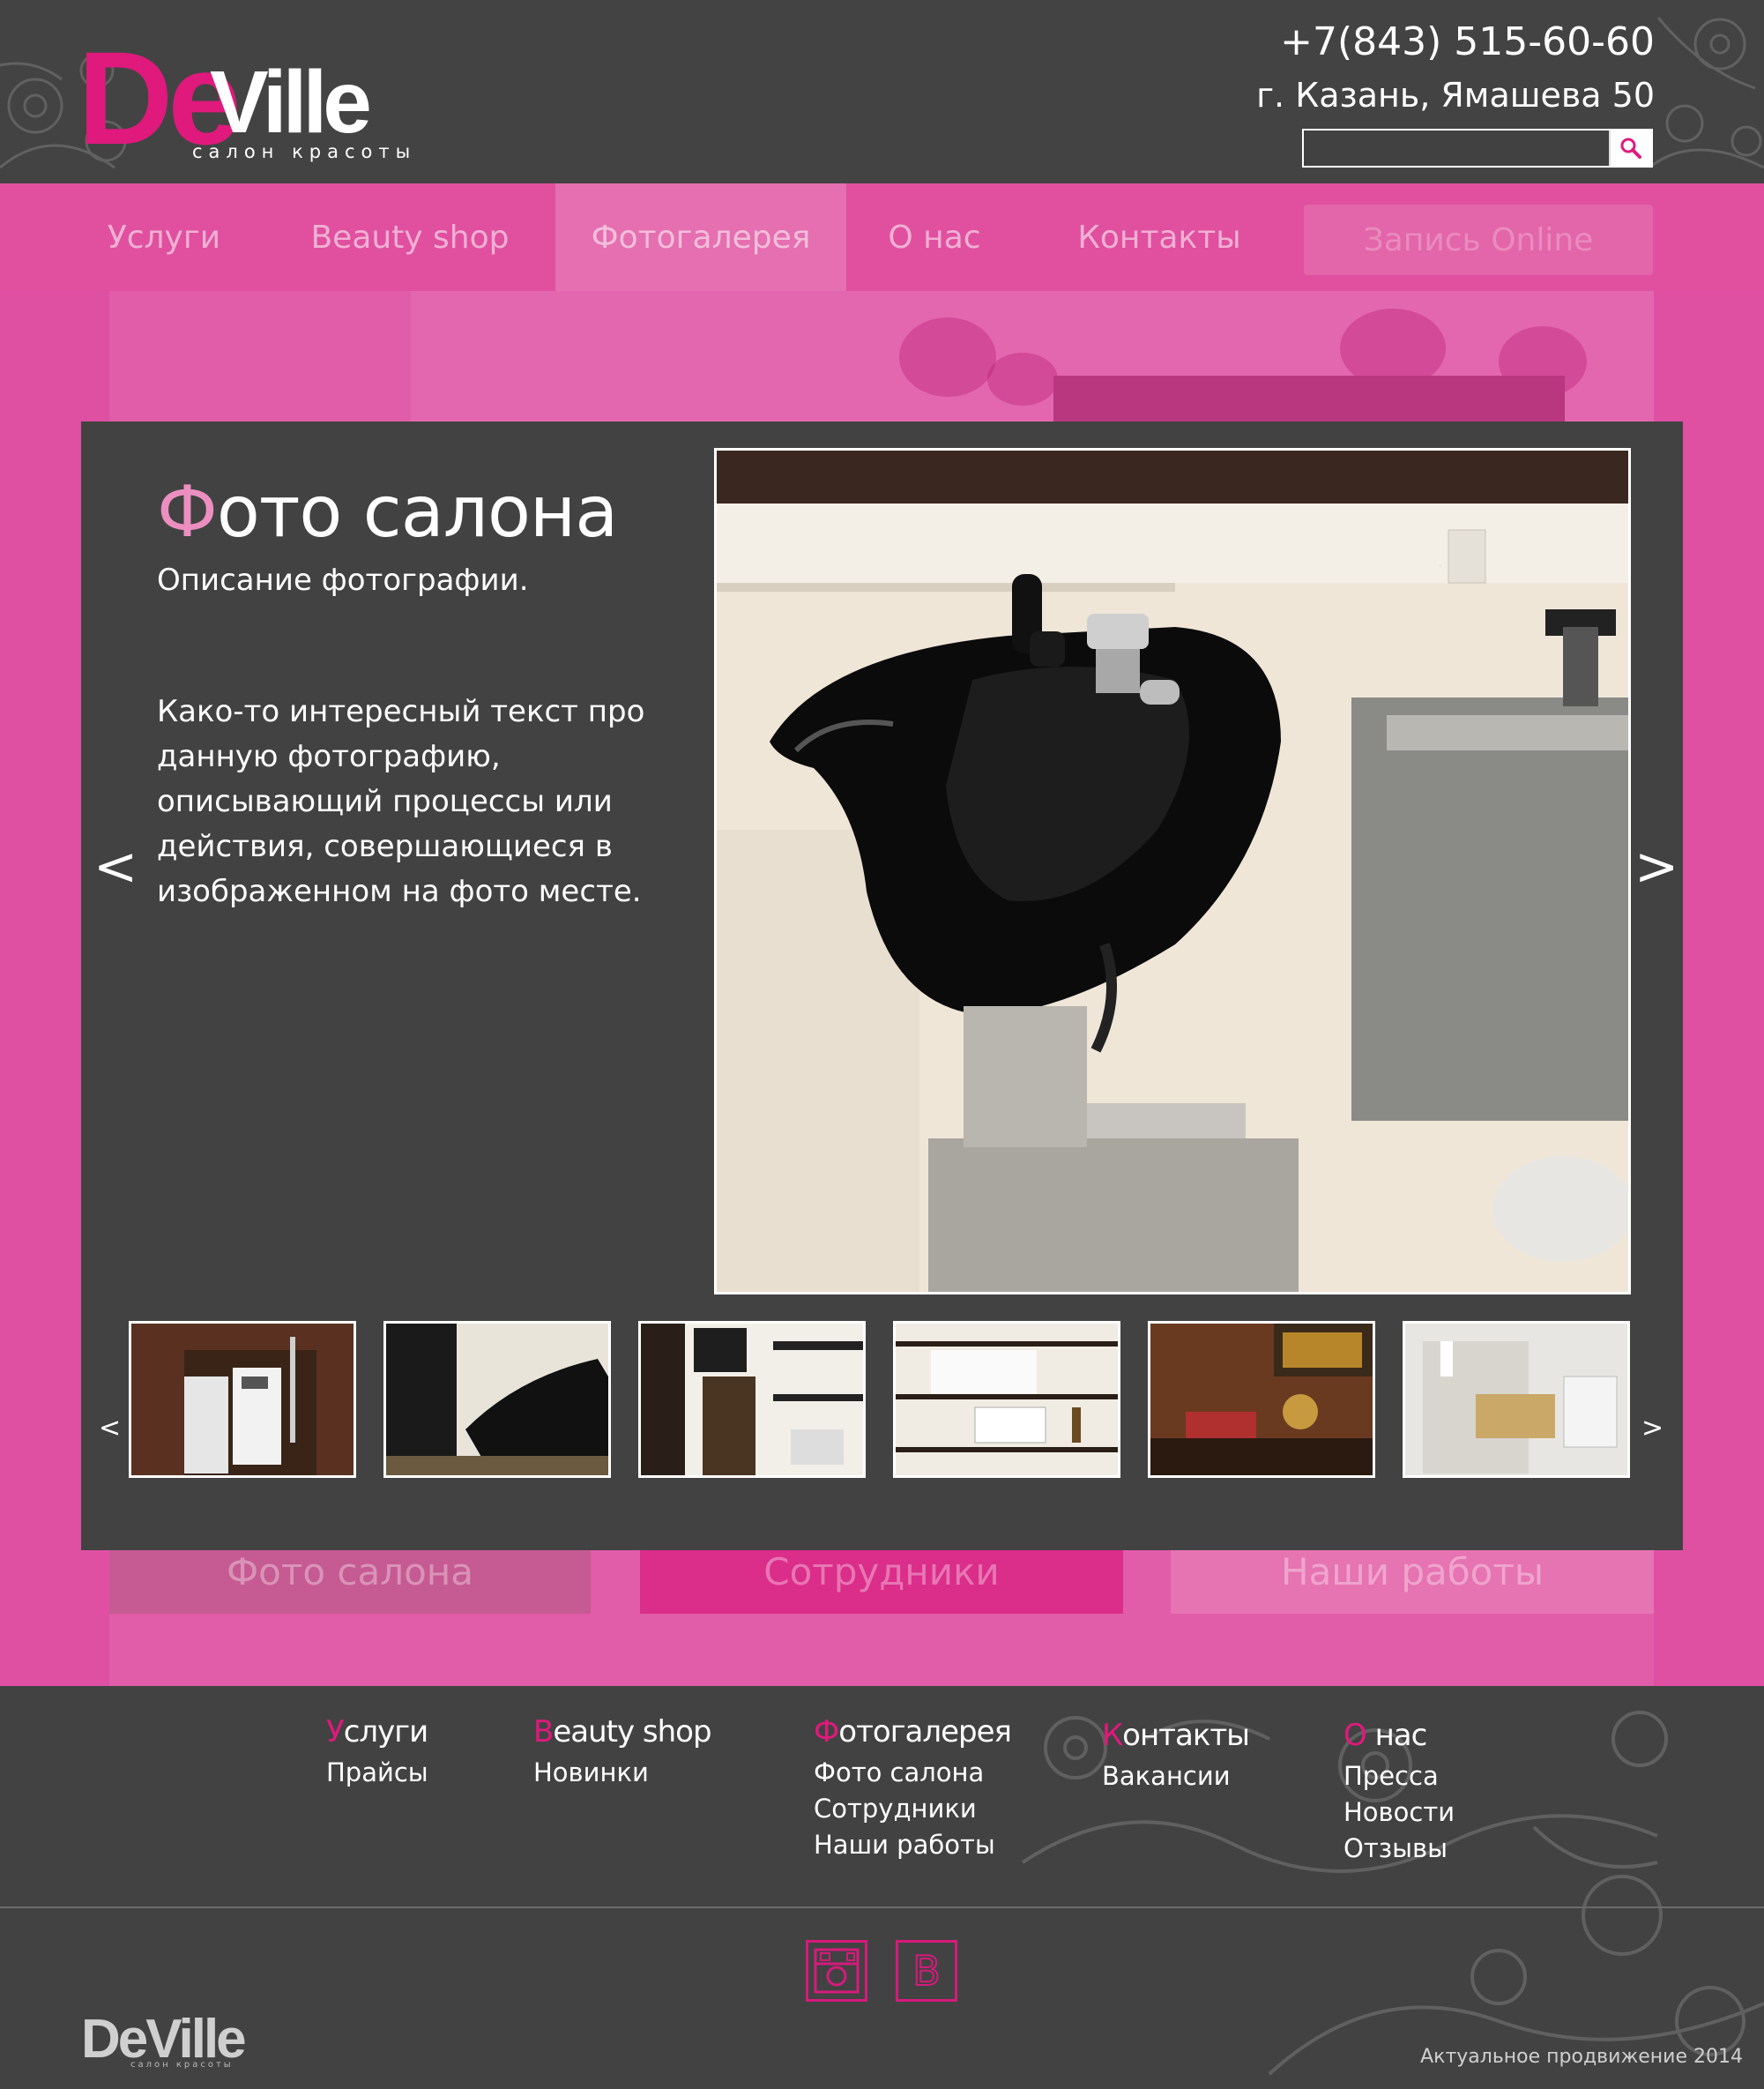 The image size is (1764, 2089). Describe the element at coordinates (1467, 42) in the screenshot. I see `phone-number: +7(843) 515-60-60` at that location.